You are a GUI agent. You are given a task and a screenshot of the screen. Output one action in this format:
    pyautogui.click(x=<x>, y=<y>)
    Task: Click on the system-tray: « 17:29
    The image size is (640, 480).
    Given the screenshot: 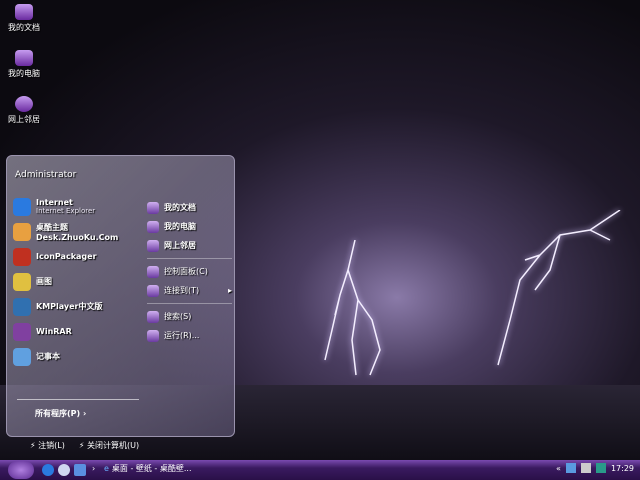 What is the action you would take?
    pyautogui.click(x=595, y=468)
    